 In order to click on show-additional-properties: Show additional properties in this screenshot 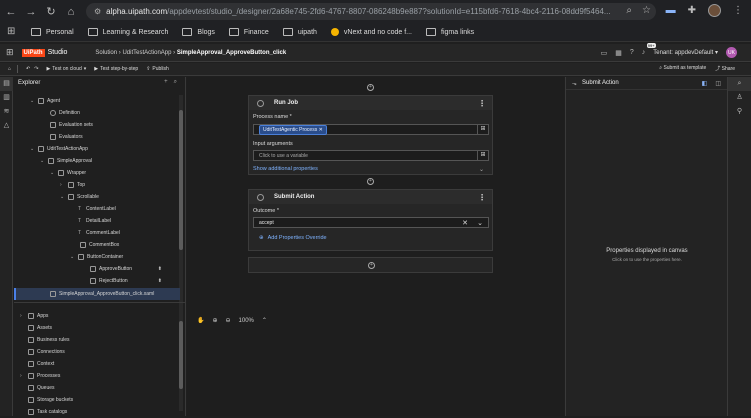, I will do `click(285, 169)`.